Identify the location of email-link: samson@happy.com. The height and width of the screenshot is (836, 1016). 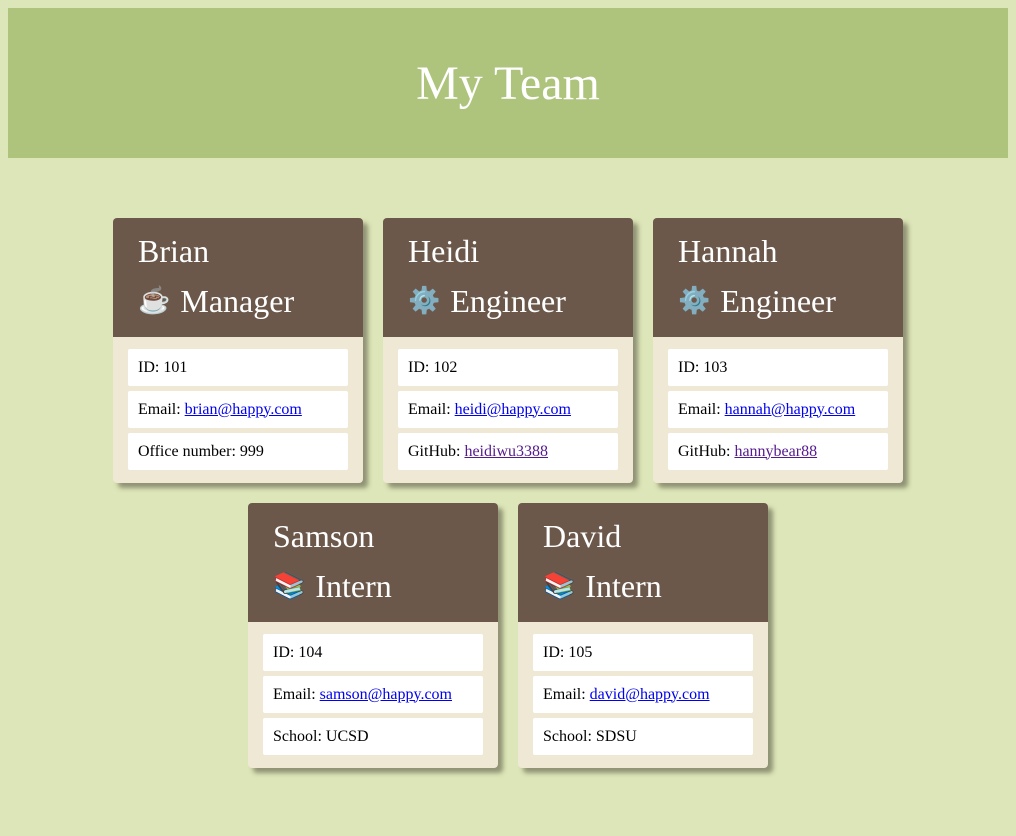
(386, 695).